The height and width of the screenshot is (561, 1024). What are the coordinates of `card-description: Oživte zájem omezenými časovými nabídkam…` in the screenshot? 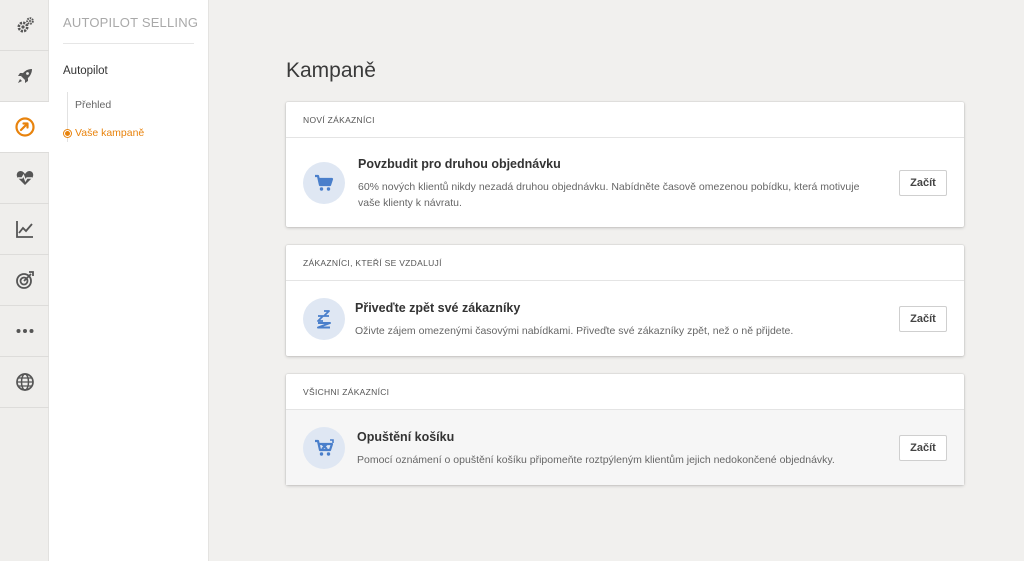 It's located at (574, 331).